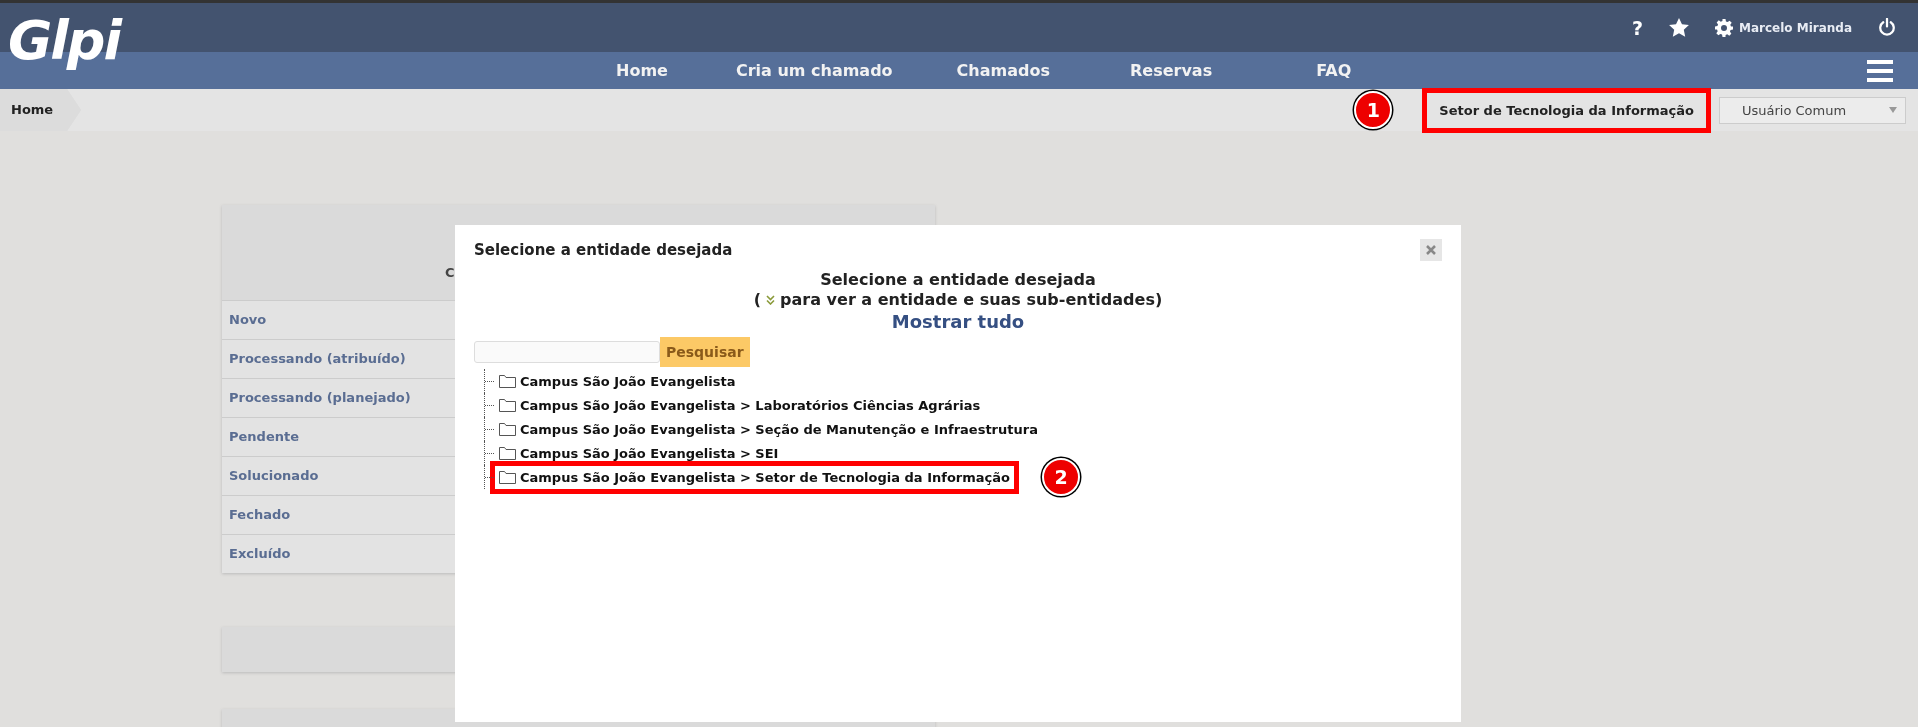 This screenshot has height=727, width=1918. I want to click on glpi-logo: Glpi, so click(64, 41).